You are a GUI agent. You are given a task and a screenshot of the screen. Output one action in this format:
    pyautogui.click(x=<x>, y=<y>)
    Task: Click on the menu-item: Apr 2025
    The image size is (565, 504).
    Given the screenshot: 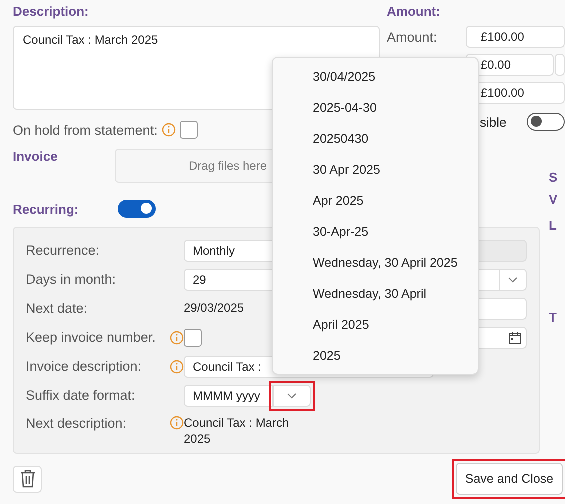 What is the action you would take?
    pyautogui.click(x=375, y=200)
    